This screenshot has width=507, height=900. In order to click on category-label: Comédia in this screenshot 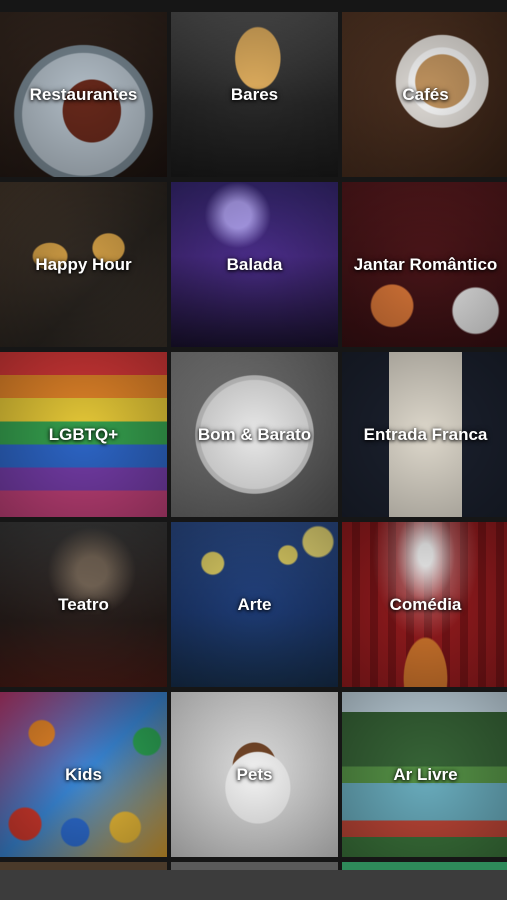, I will do `click(425, 604)`.